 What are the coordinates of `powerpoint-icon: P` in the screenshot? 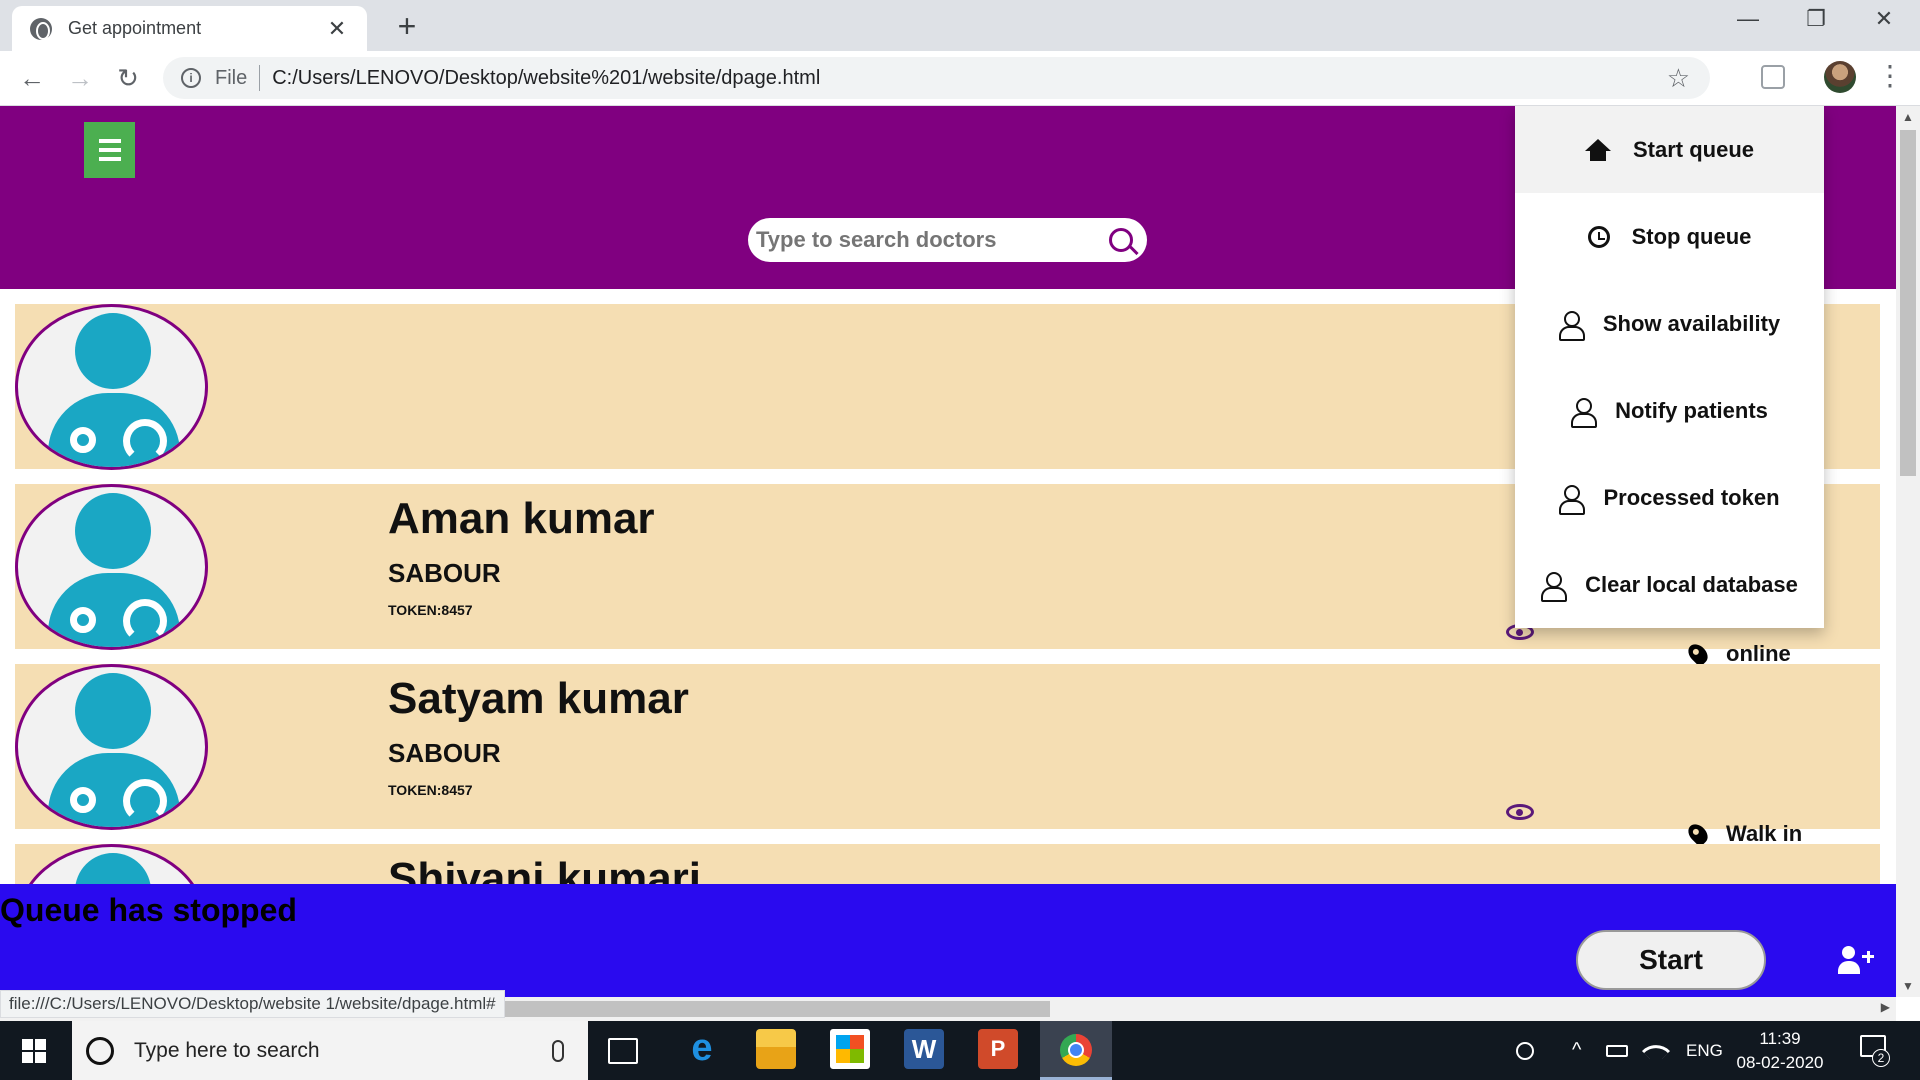 It's located at (998, 1049).